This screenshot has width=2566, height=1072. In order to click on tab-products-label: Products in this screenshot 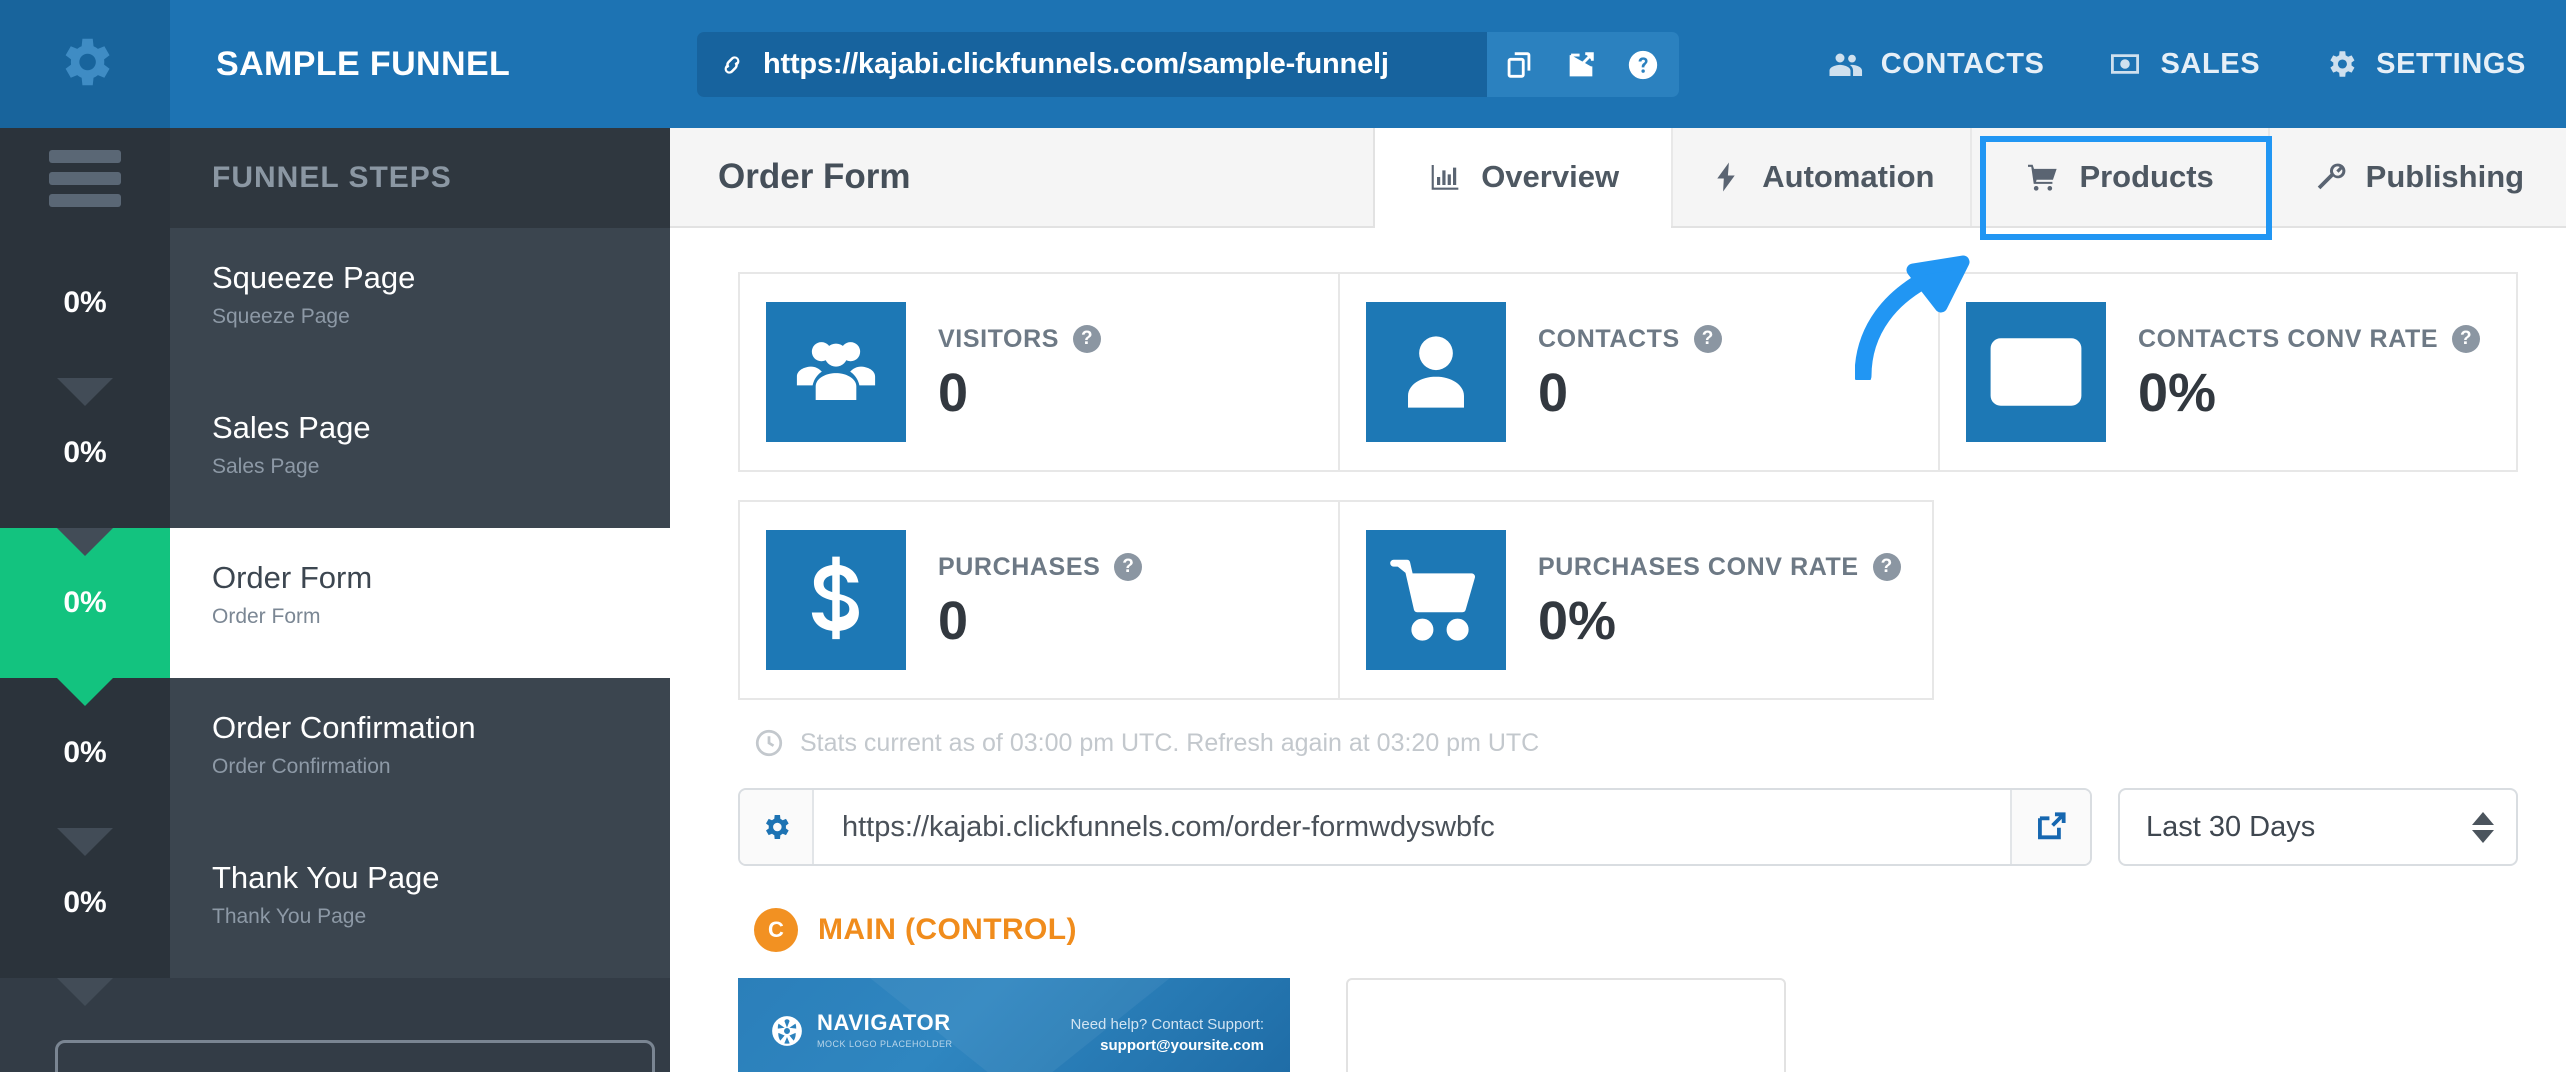, I will do `click(2146, 176)`.